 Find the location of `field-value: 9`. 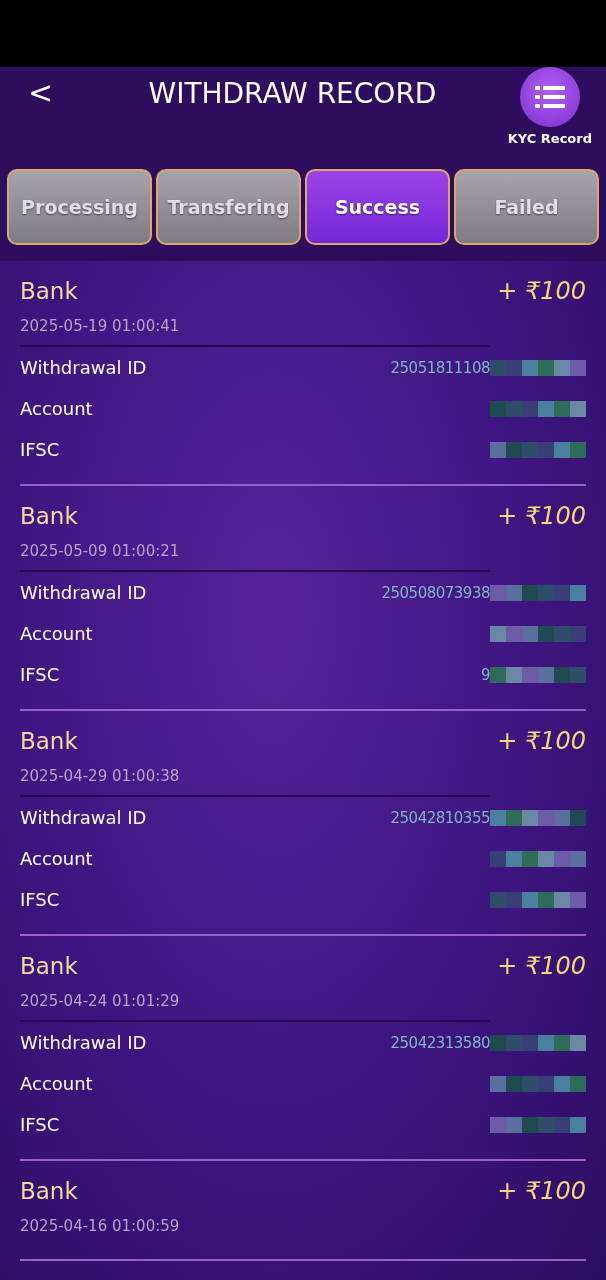

field-value: 9 is located at coordinates (485, 674).